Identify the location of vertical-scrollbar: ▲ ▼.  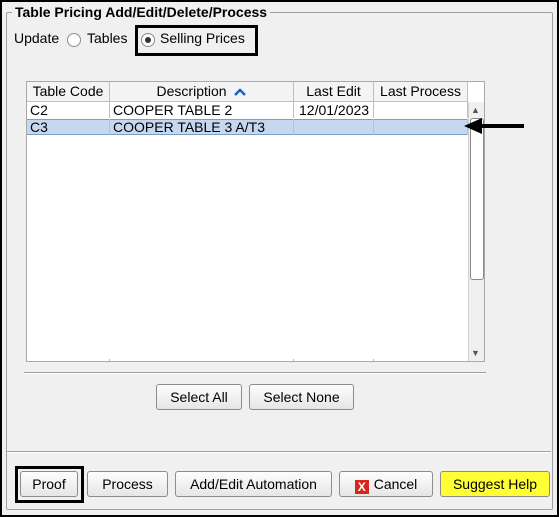
(476, 231).